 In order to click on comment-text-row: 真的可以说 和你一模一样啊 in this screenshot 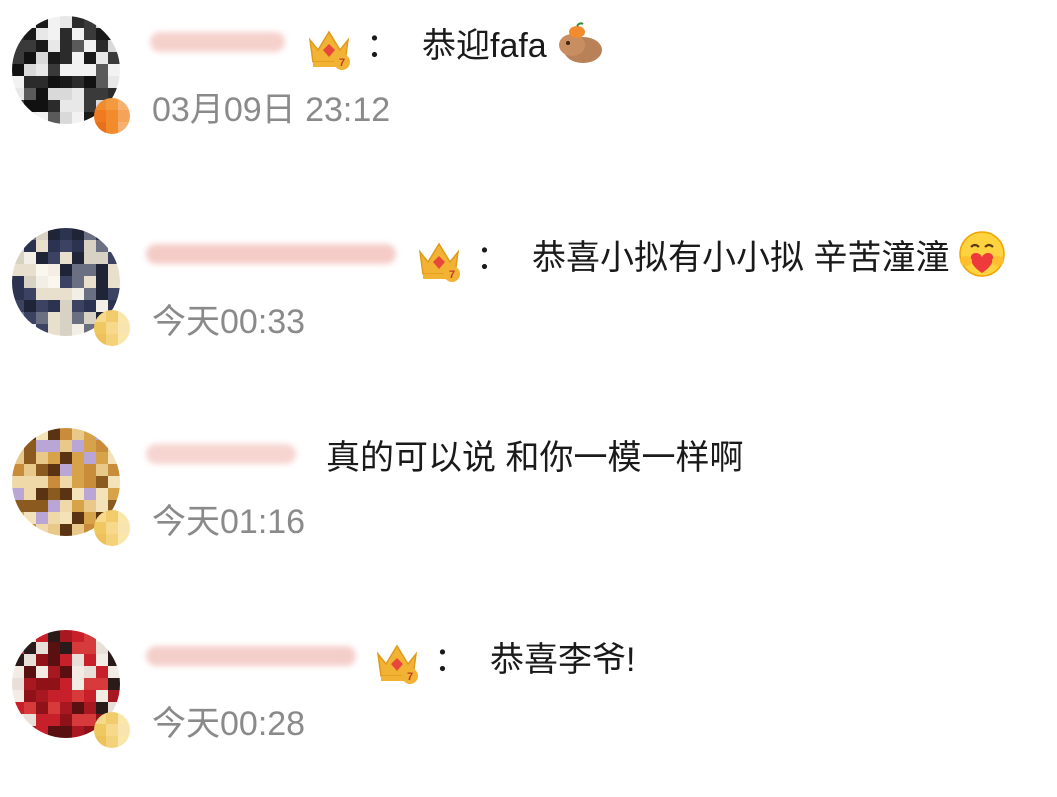, I will do `click(534, 454)`.